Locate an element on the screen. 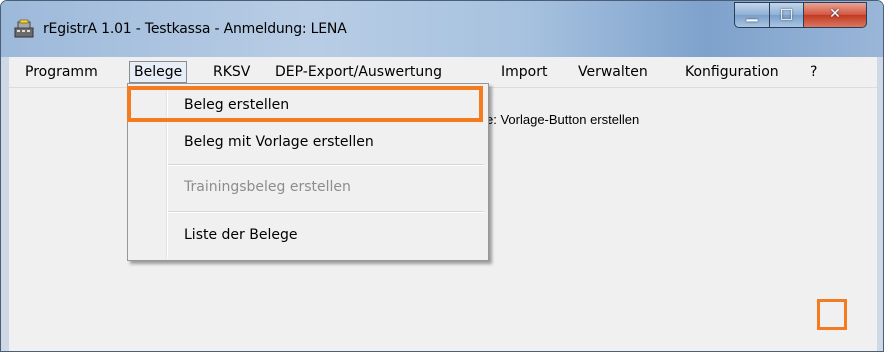 The width and height of the screenshot is (894, 356). maximize-icon: □ is located at coordinates (786, 14).